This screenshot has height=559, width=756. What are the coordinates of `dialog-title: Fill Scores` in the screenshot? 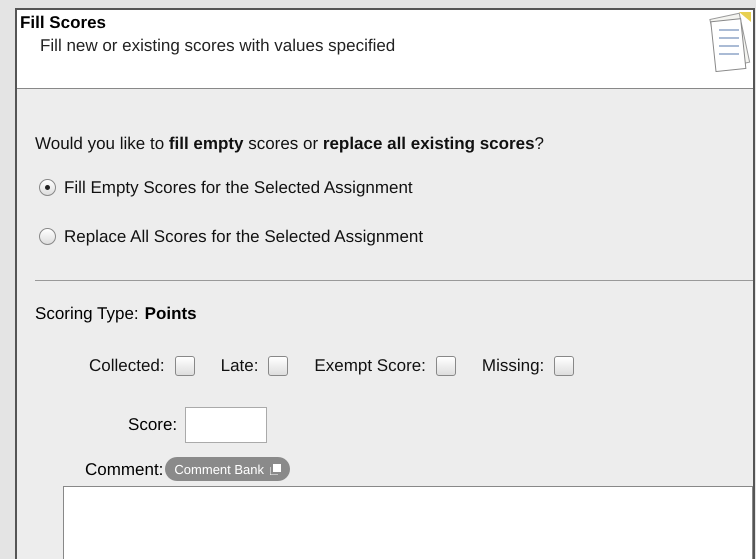 It's located at (63, 23).